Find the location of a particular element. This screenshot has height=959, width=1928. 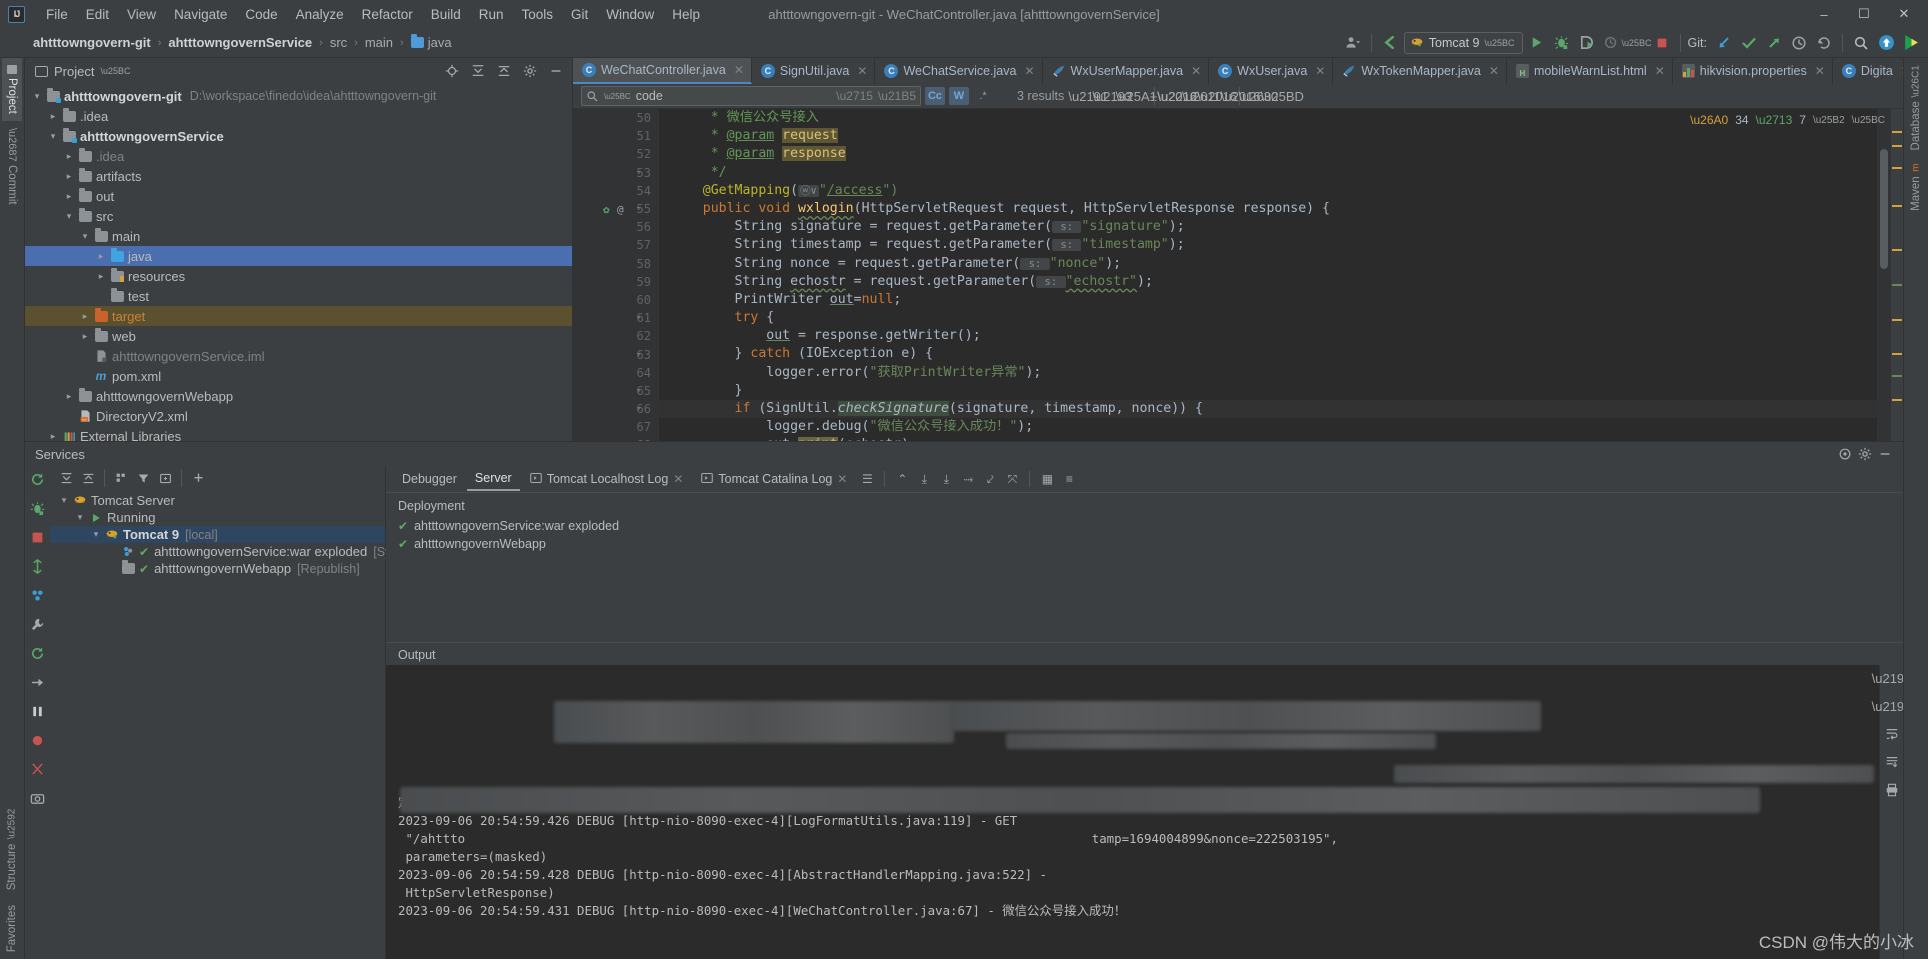

gutter-line-51: 51 is located at coordinates (616, 136).